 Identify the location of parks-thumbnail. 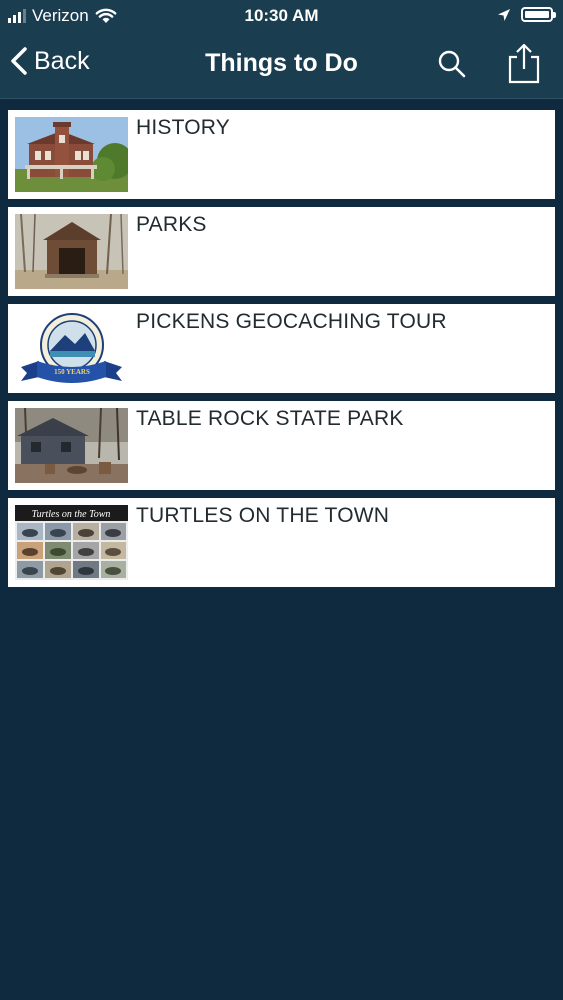
(71, 251).